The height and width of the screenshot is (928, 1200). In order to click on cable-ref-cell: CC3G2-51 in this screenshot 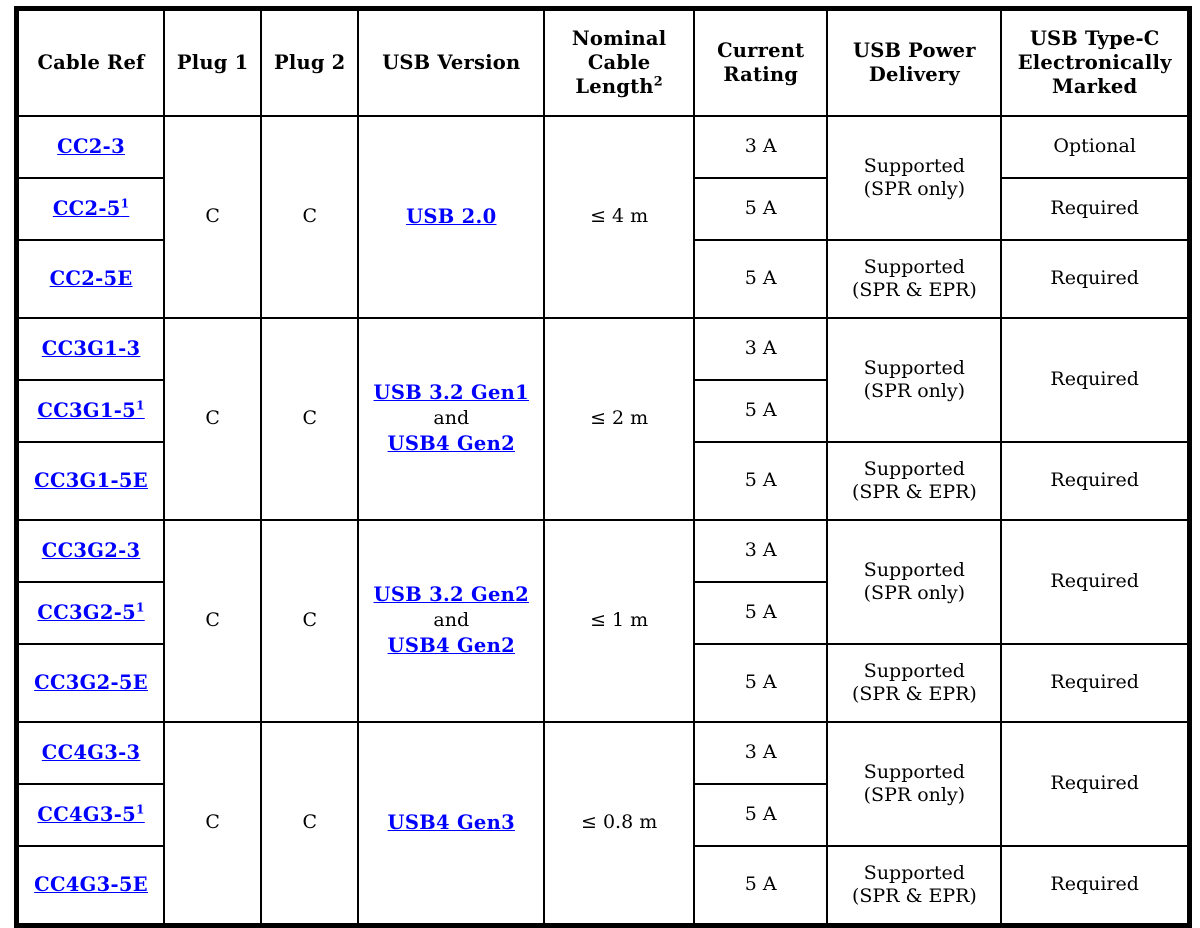, I will do `click(90, 613)`.